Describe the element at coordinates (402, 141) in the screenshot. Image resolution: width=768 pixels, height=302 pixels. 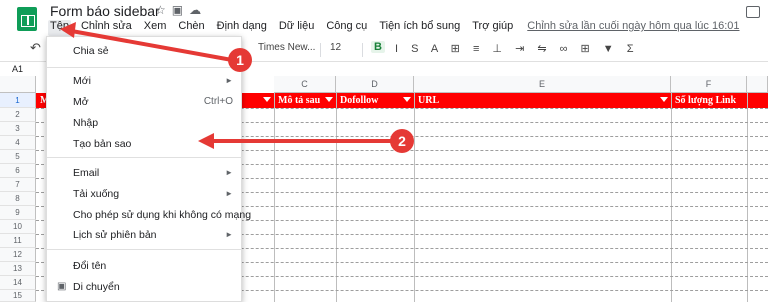
I see `annotation-badge-2: 2` at that location.